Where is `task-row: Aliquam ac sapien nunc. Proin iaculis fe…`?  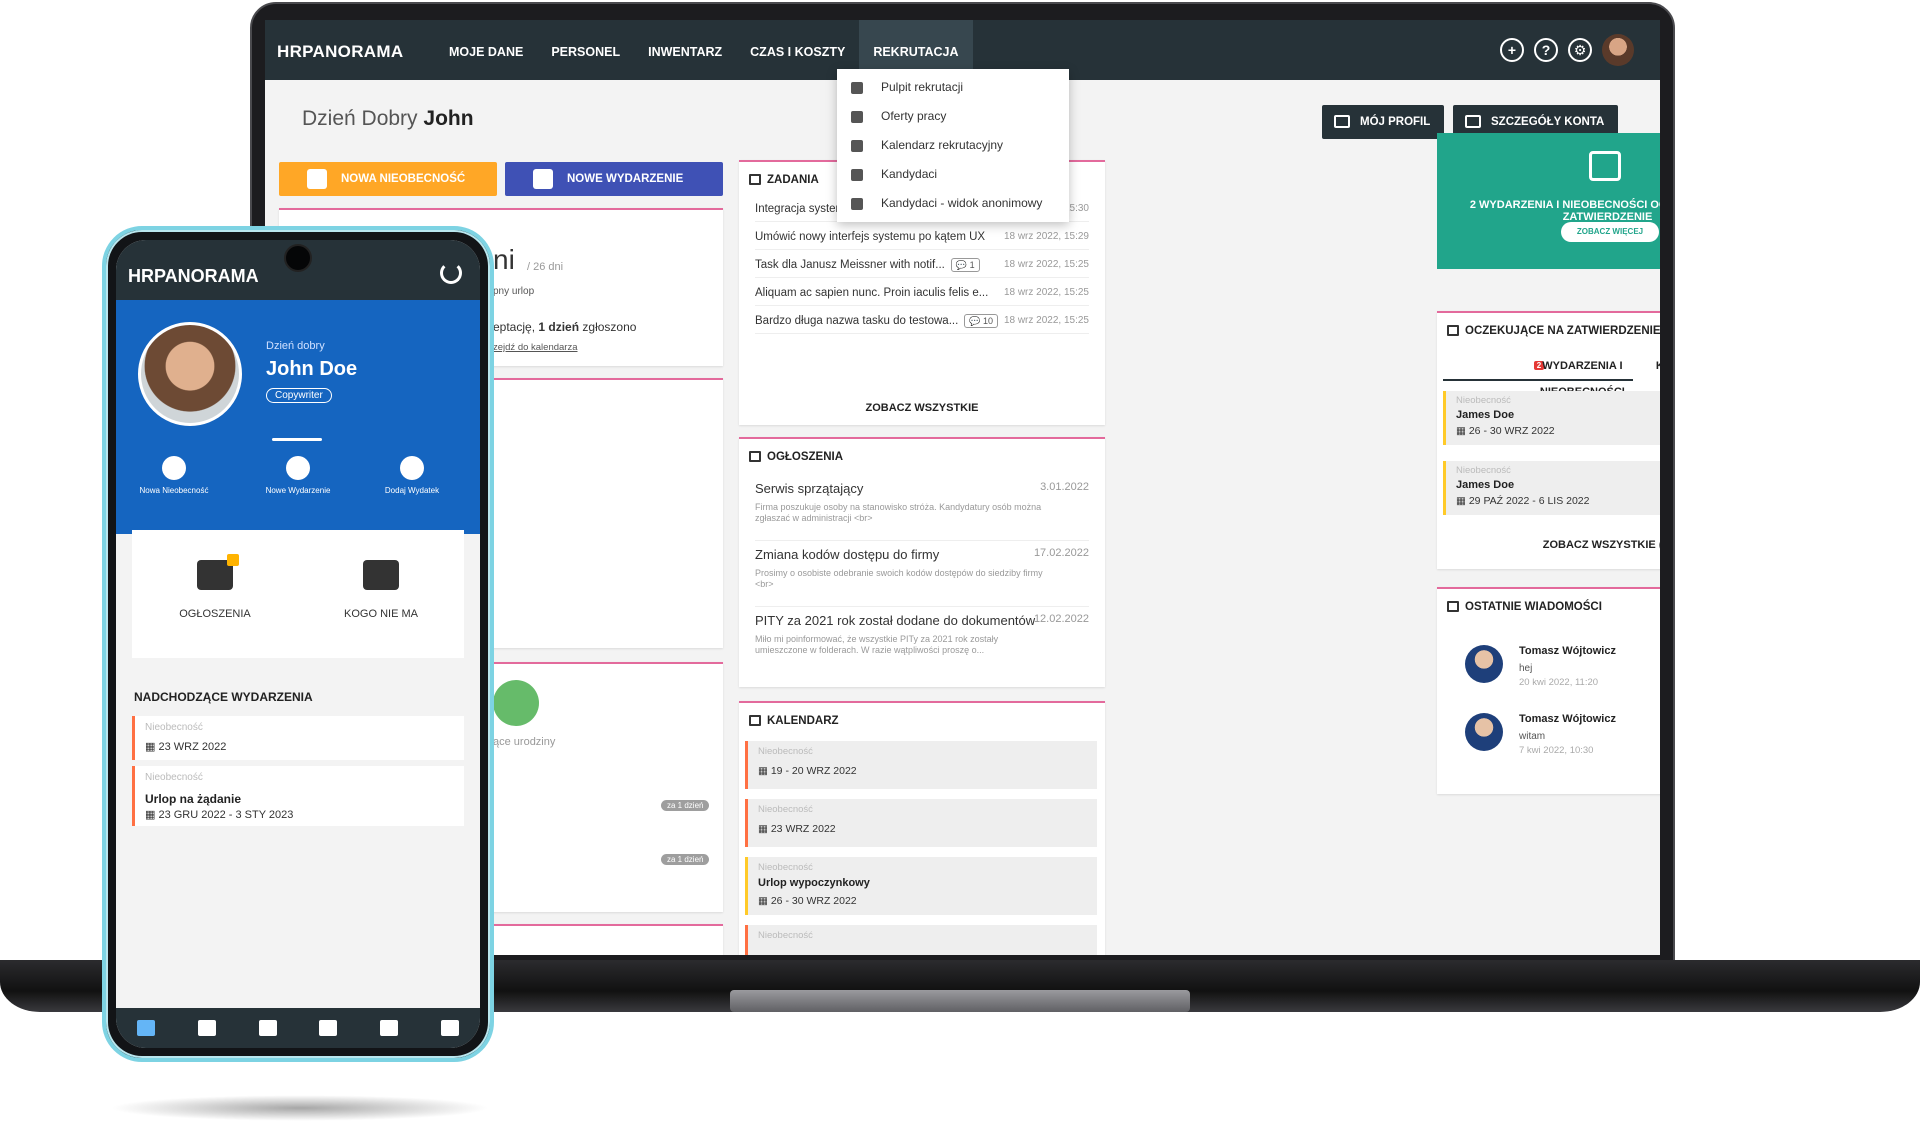 task-row: Aliquam ac sapien nunc. Proin iaculis fe… is located at coordinates (922, 293).